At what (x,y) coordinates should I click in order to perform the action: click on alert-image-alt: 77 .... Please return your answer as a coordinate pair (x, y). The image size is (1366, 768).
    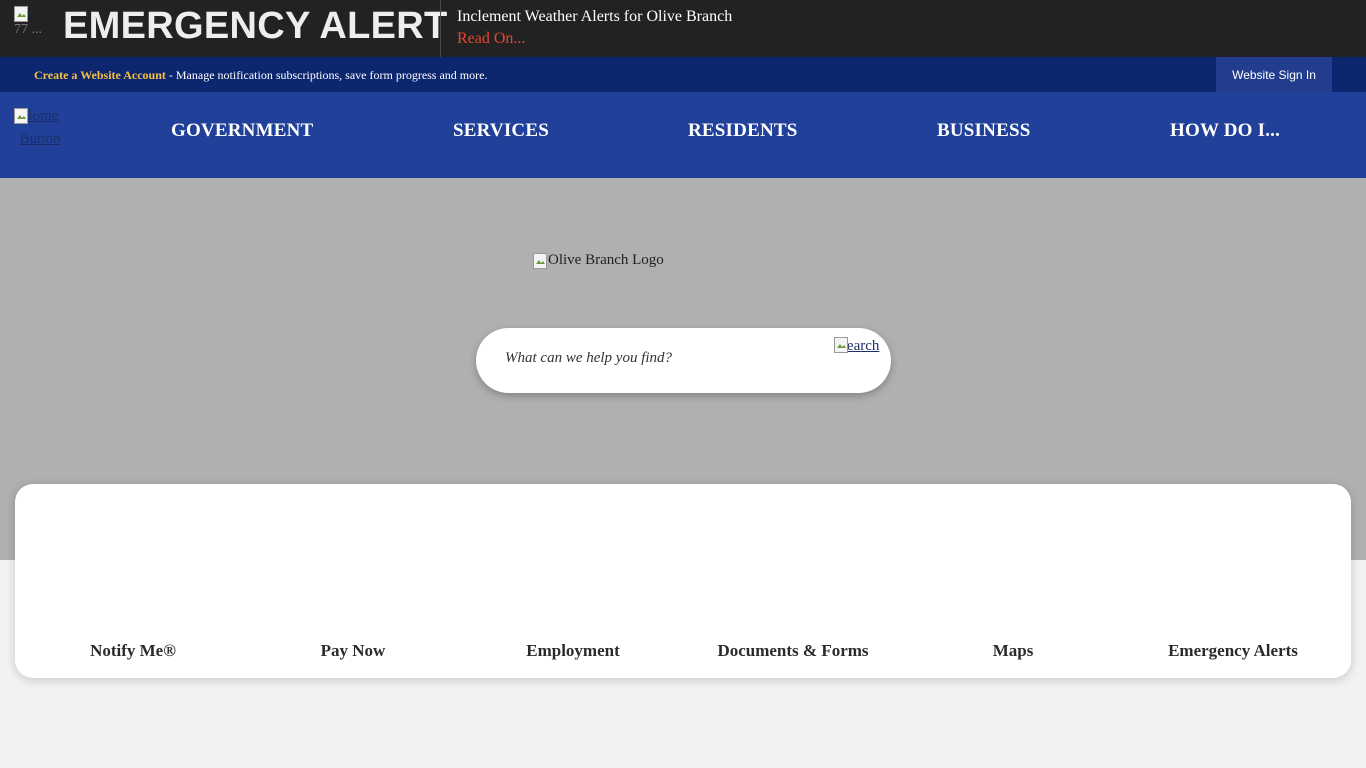
    Looking at the image, I should click on (28, 29).